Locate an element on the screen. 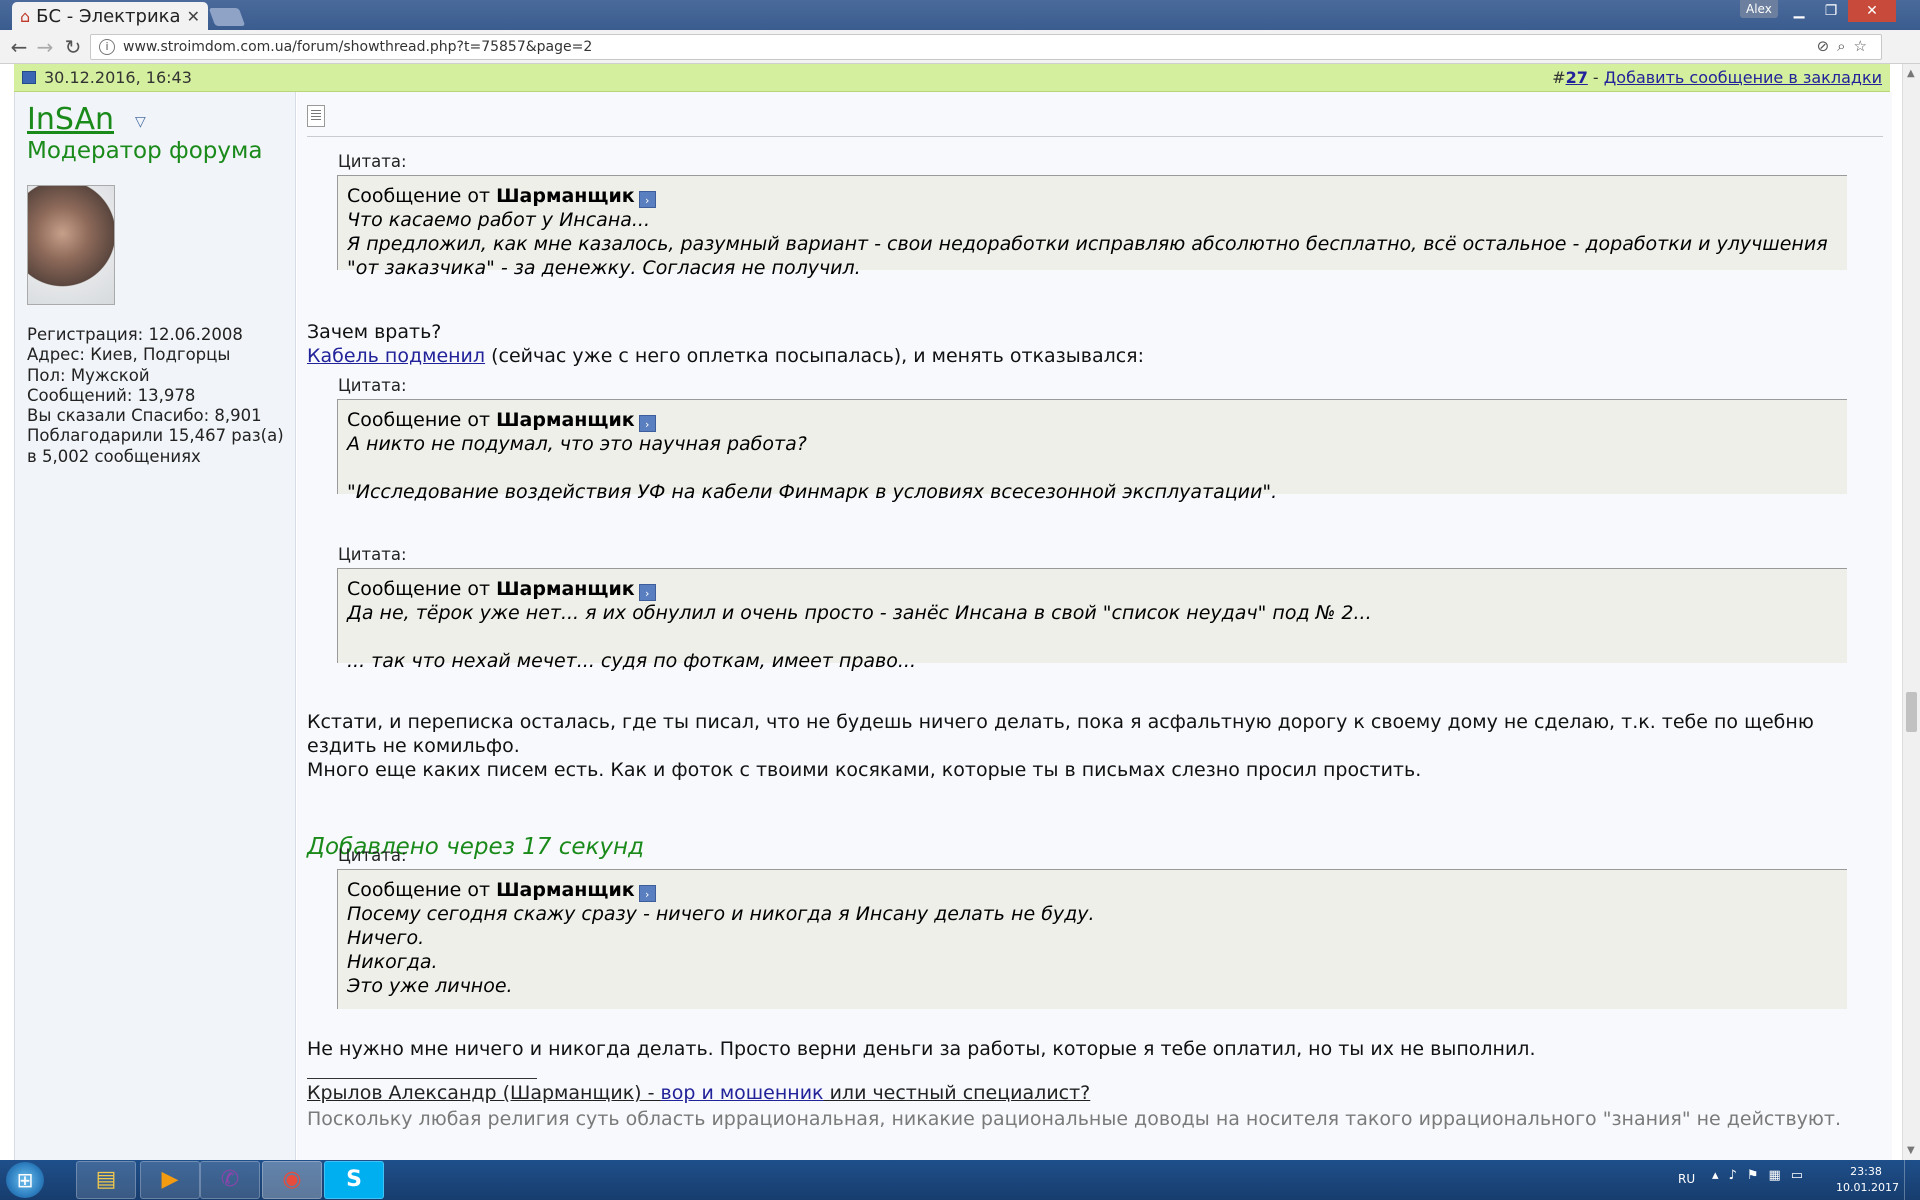 Image resolution: width=1920 pixels, height=1200 pixels. signature-divider is located at coordinates (422, 1078).